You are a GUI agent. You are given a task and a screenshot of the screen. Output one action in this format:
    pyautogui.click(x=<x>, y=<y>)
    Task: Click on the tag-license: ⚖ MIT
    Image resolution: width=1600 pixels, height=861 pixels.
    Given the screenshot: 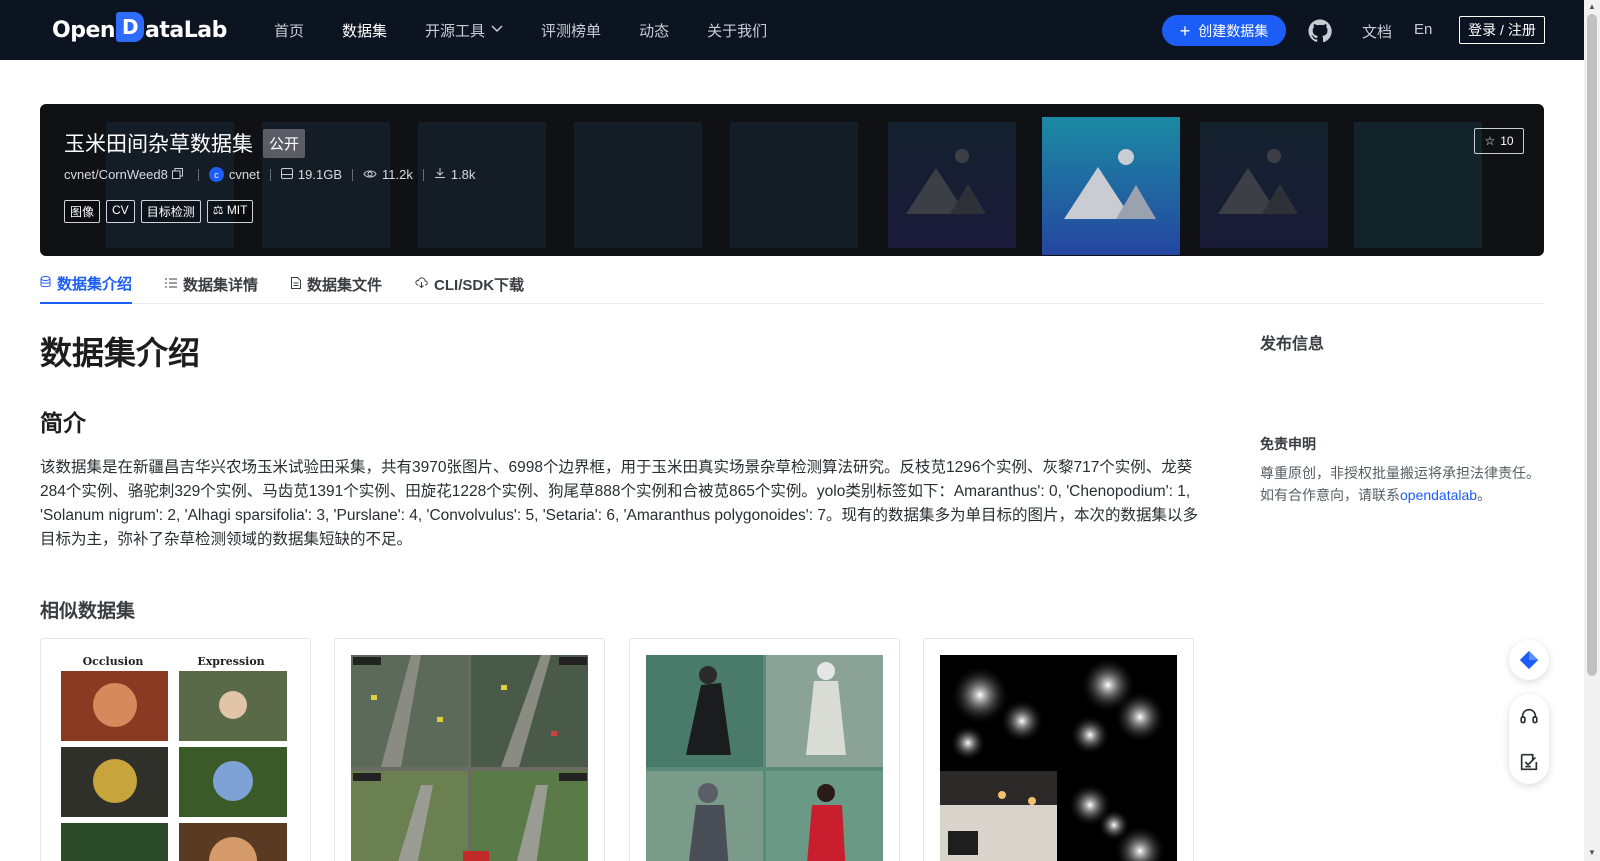 What is the action you would take?
    pyautogui.click(x=230, y=211)
    